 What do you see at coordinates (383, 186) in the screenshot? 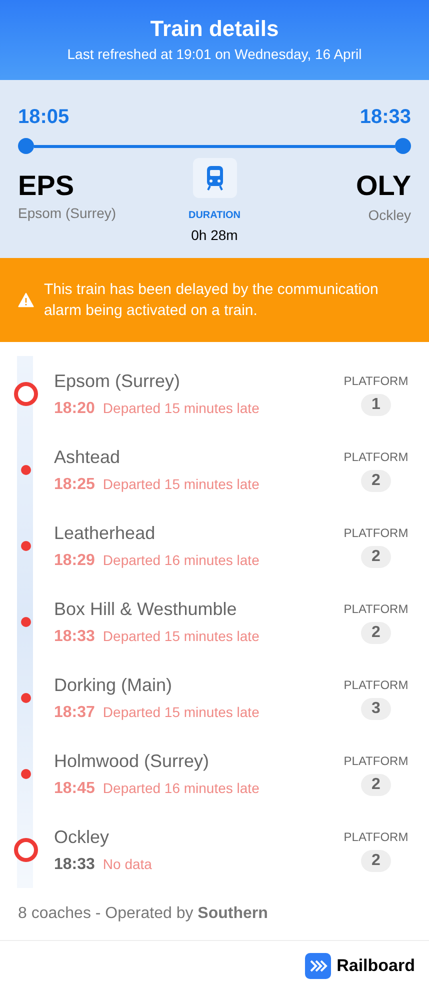
I see `destination-code: OLY` at bounding box center [383, 186].